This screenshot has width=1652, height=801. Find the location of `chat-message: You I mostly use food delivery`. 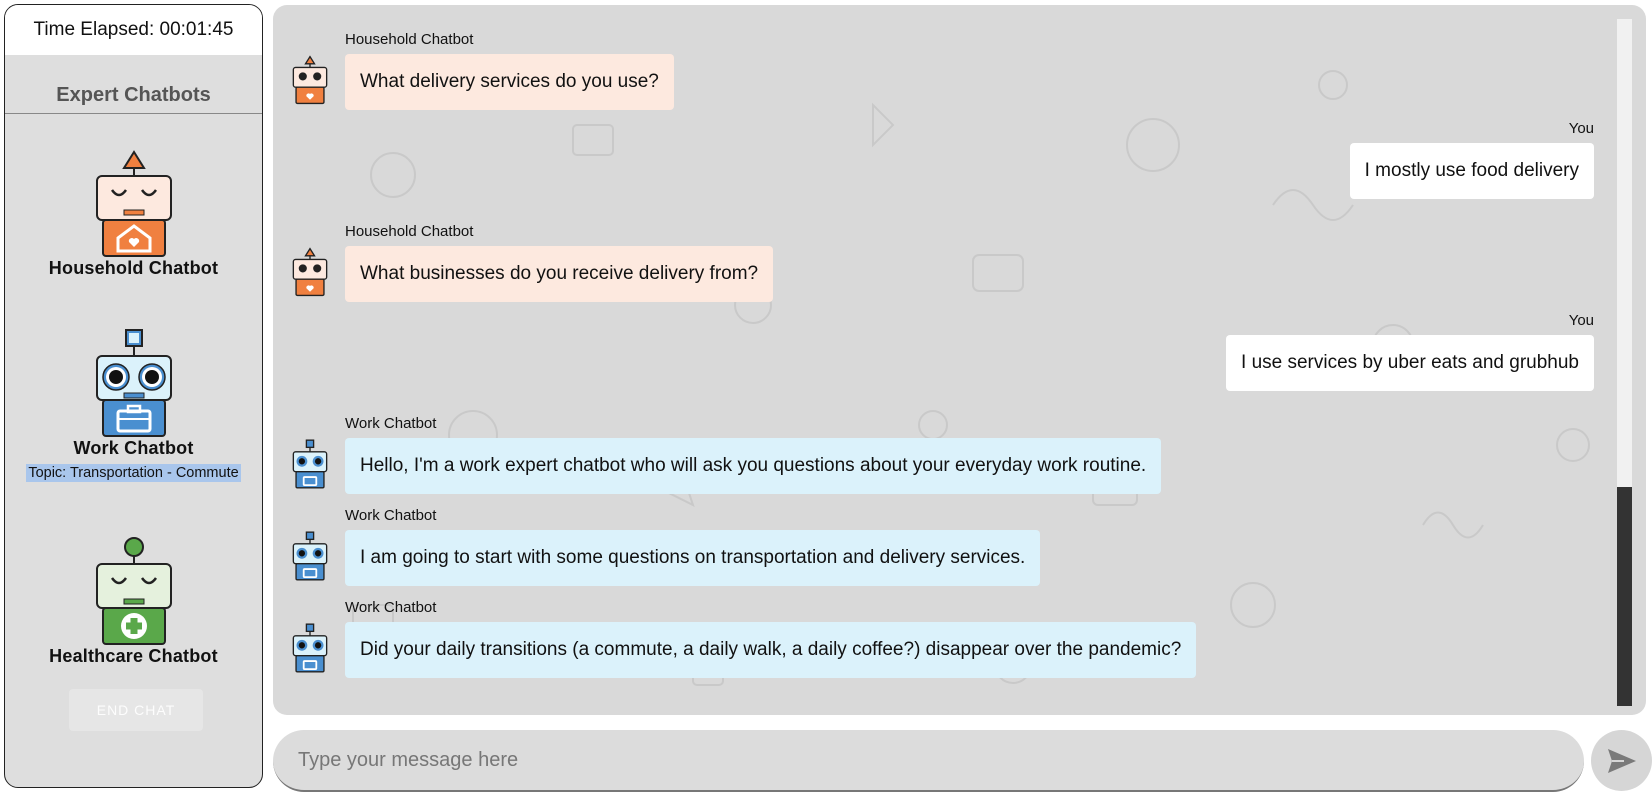

chat-message: You I mostly use food delivery is located at coordinates (1471, 159).